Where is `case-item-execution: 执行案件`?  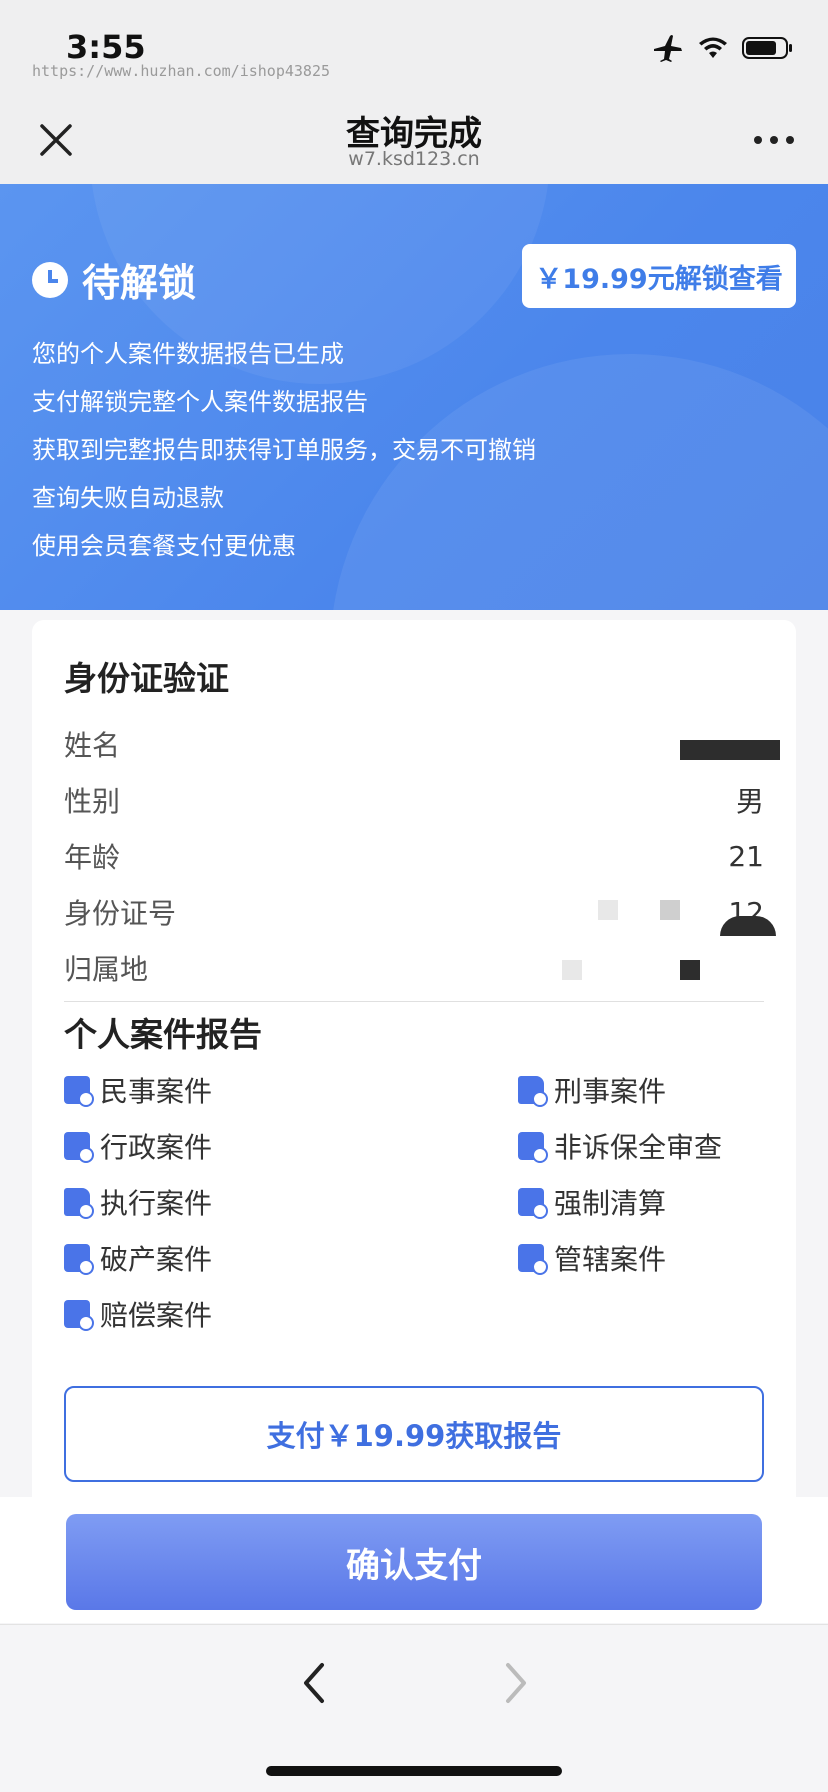
case-item-execution: 执行案件 is located at coordinates (138, 1202).